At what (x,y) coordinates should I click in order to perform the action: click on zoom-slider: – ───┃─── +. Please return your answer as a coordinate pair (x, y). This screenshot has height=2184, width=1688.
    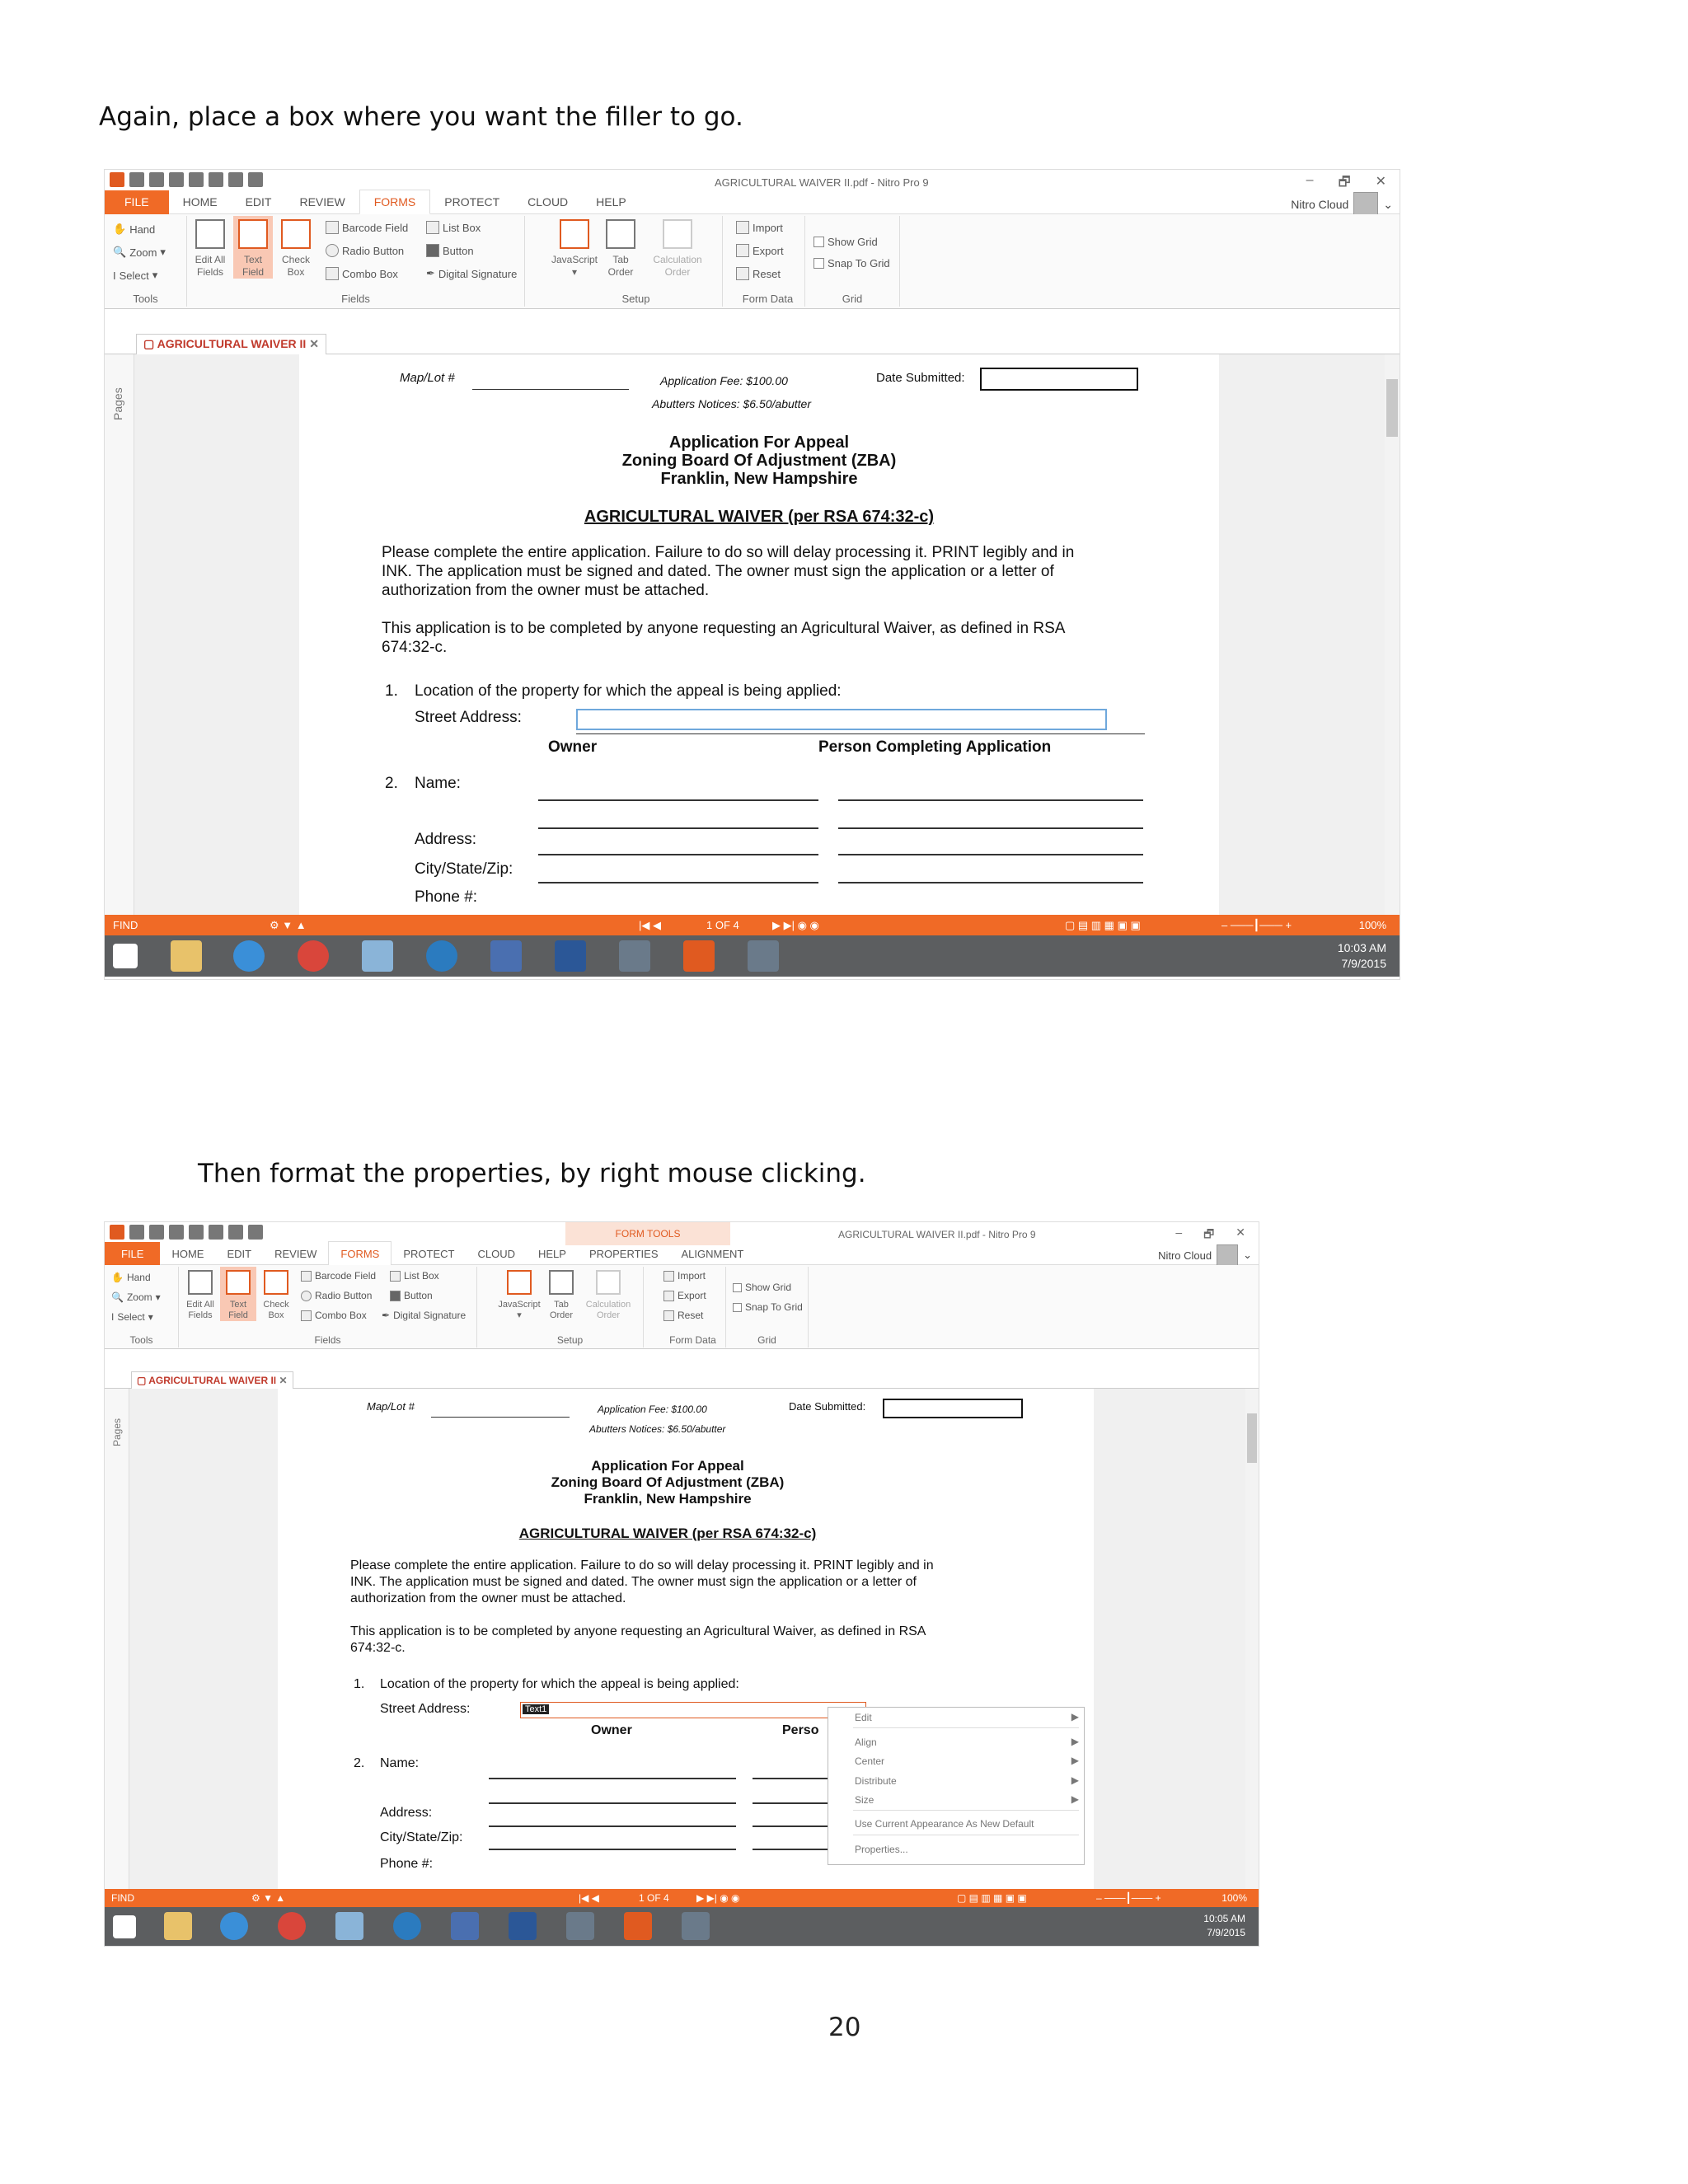
    Looking at the image, I should click on (1256, 925).